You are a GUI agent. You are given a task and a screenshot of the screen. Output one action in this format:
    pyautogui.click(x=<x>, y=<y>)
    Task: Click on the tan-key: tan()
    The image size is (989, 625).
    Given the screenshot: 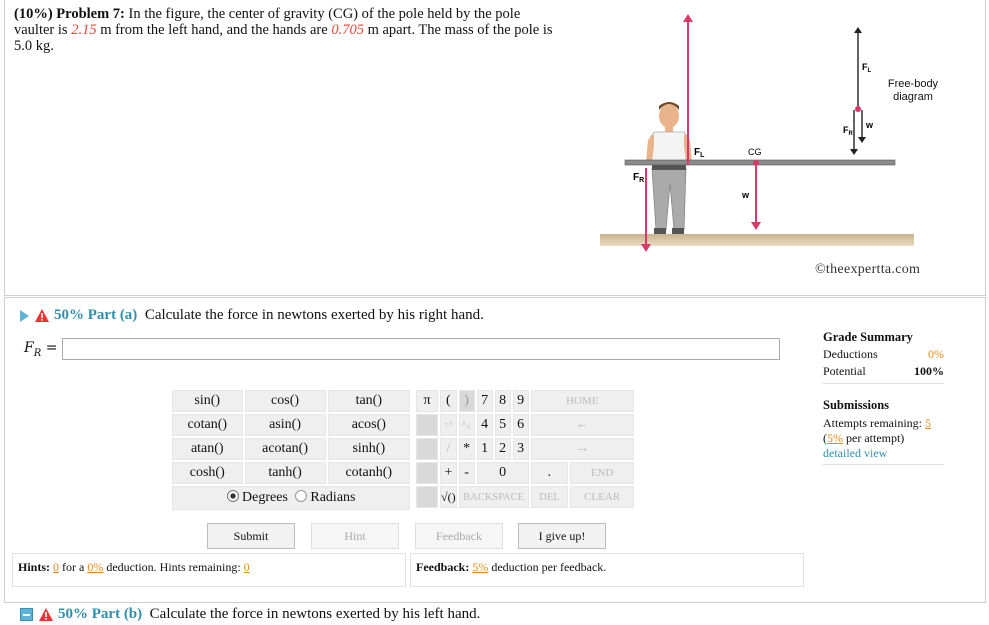 What is the action you would take?
    pyautogui.click(x=368, y=401)
    